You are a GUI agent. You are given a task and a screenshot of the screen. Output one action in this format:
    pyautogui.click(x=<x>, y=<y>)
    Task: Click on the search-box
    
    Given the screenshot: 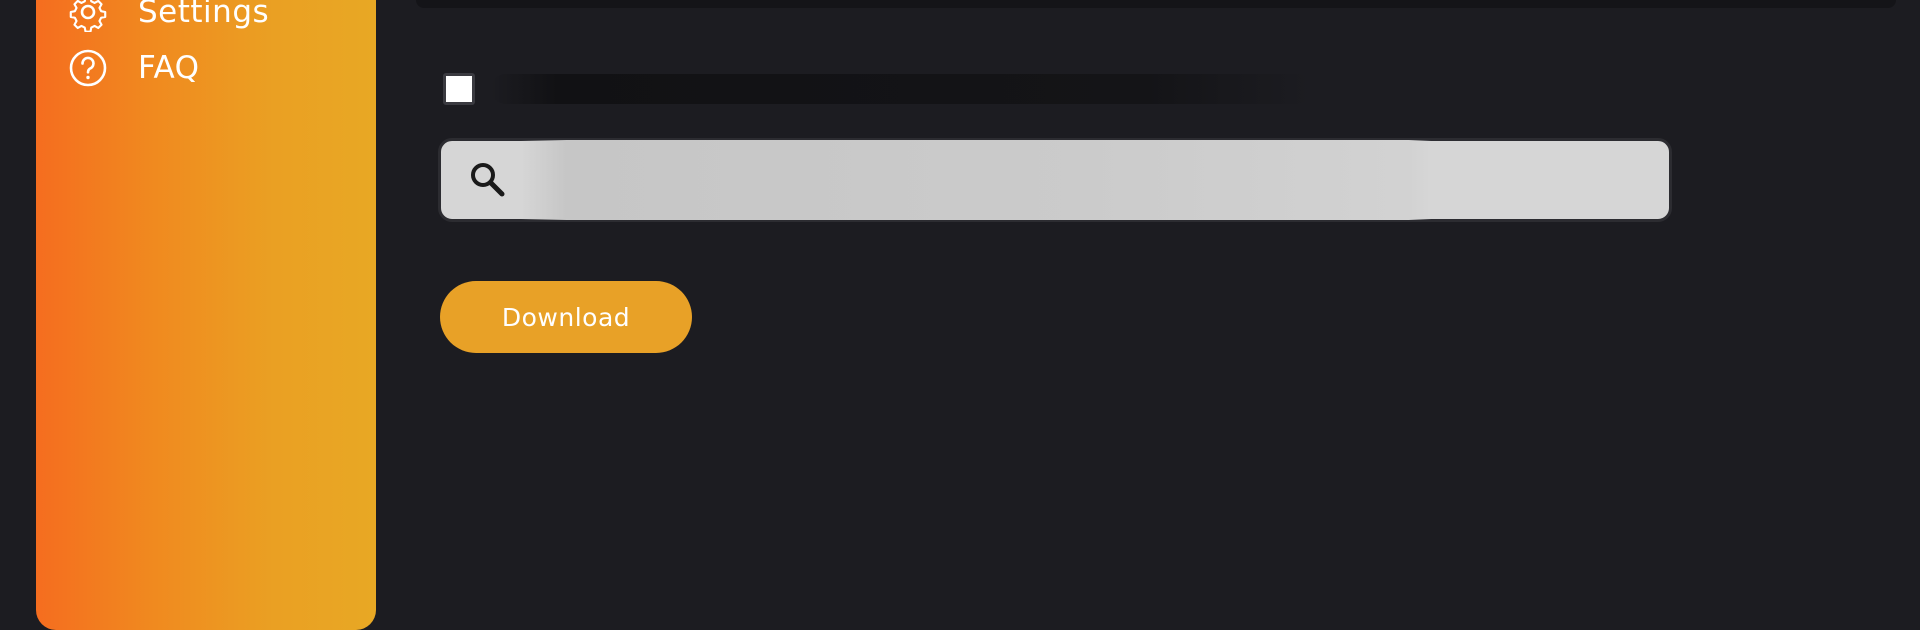 What is the action you would take?
    pyautogui.click(x=1055, y=180)
    